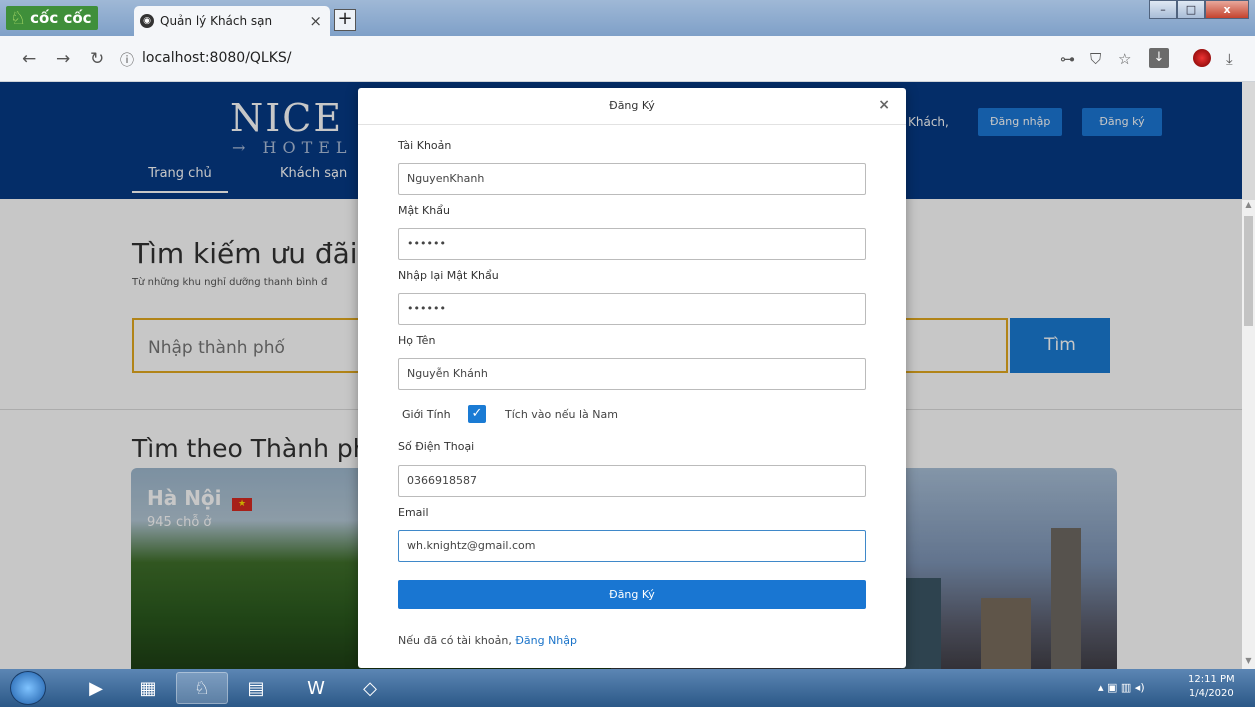 This screenshot has height=707, width=1255. I want to click on window-close-button: x, so click(1227, 9).